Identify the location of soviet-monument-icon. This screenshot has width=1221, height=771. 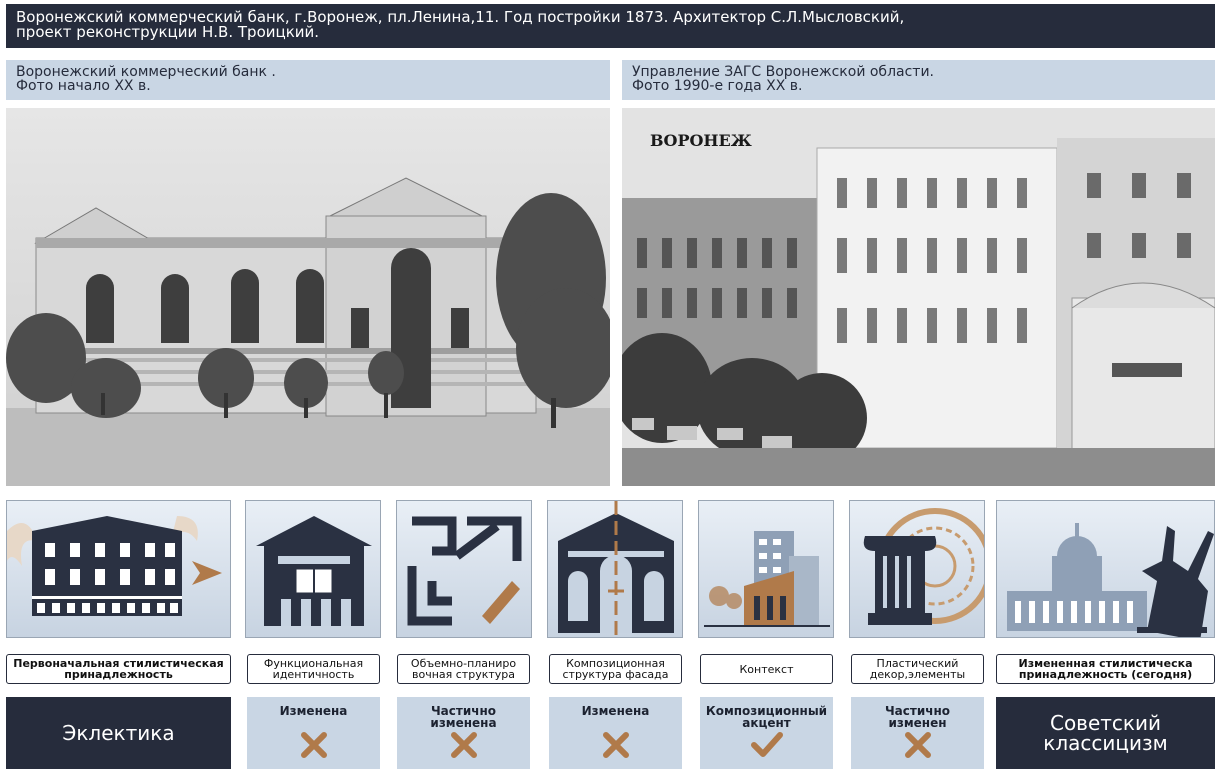
(1105, 580).